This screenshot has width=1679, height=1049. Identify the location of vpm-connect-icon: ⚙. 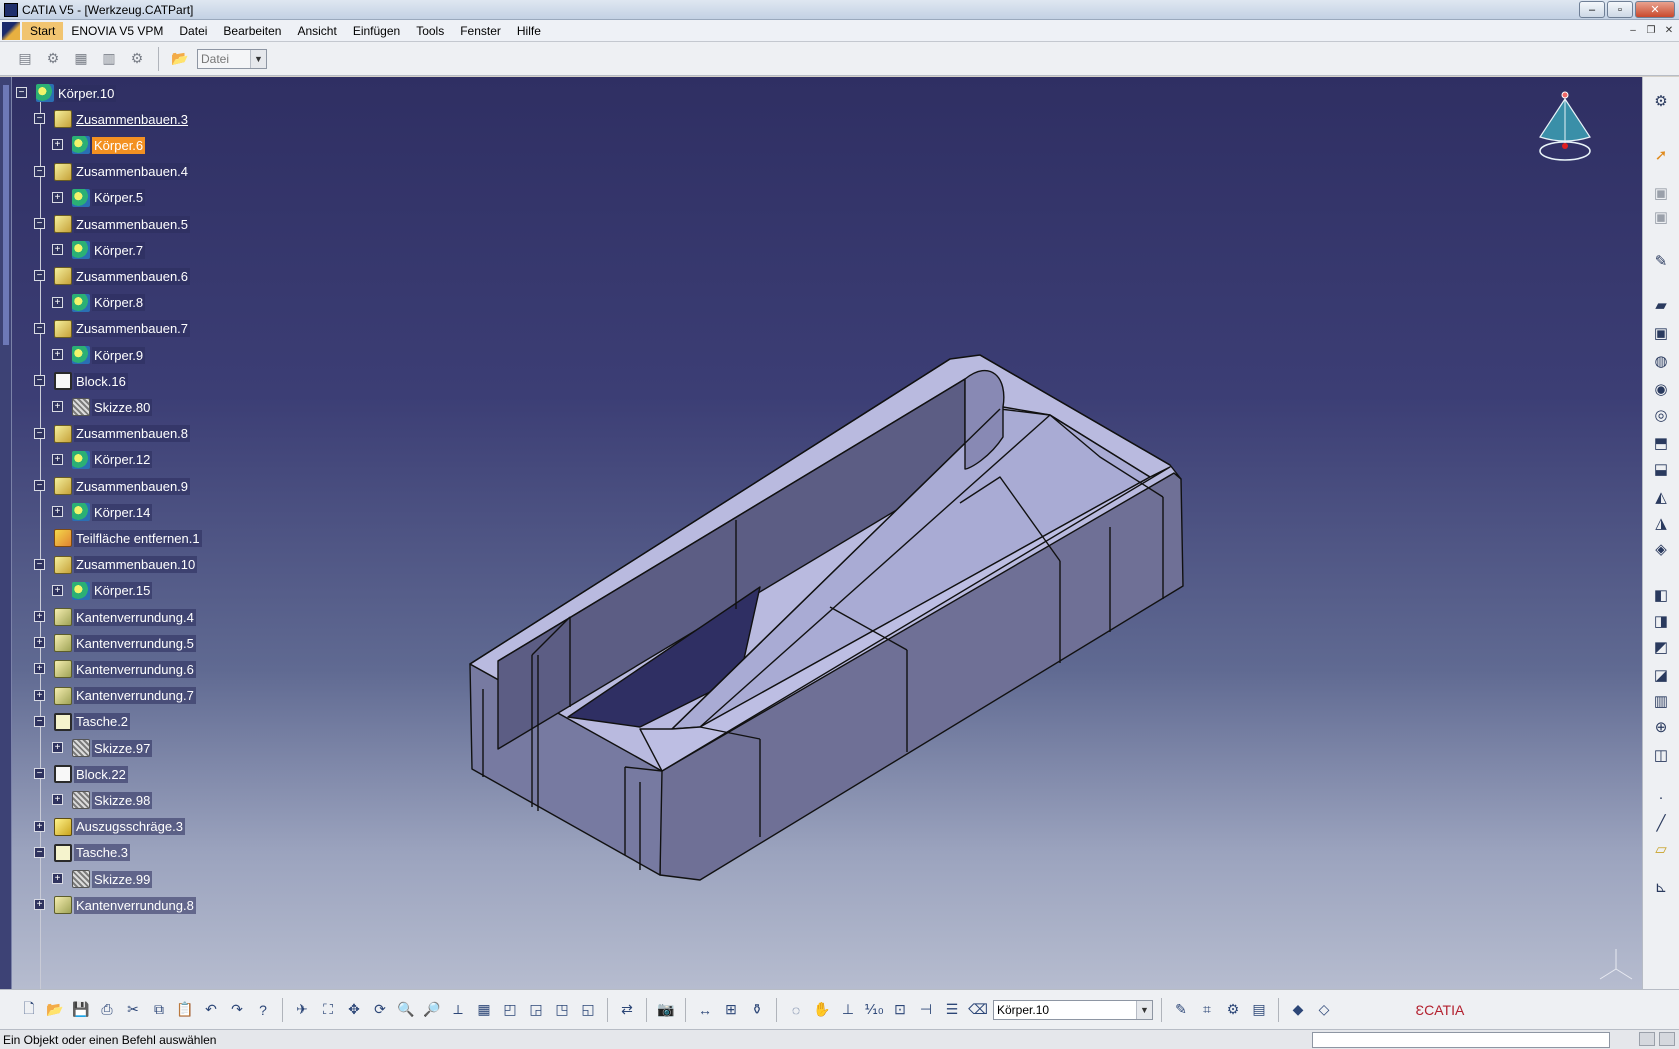
(53, 59).